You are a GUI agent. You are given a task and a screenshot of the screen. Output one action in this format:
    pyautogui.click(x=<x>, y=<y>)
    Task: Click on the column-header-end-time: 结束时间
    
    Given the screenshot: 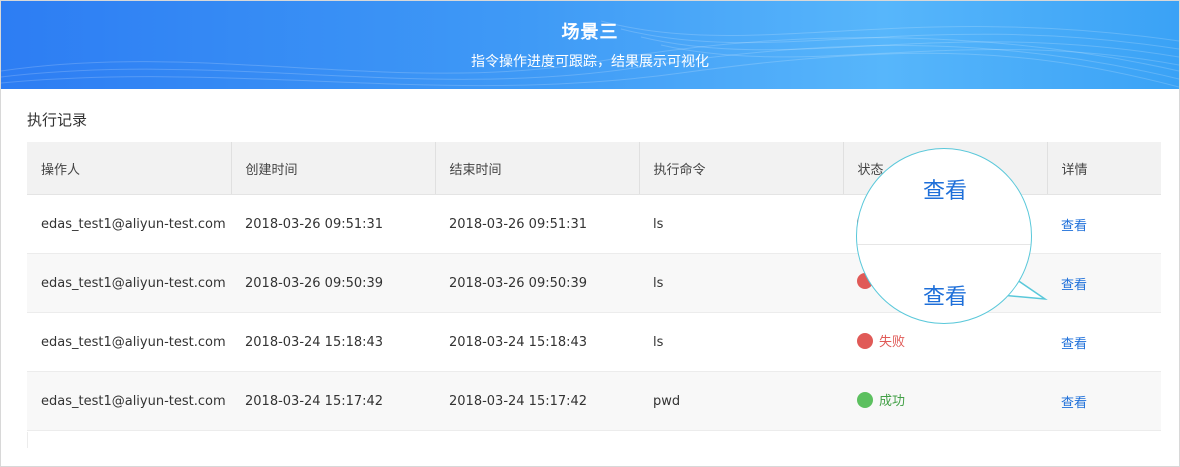 What is the action you would take?
    pyautogui.click(x=537, y=168)
    